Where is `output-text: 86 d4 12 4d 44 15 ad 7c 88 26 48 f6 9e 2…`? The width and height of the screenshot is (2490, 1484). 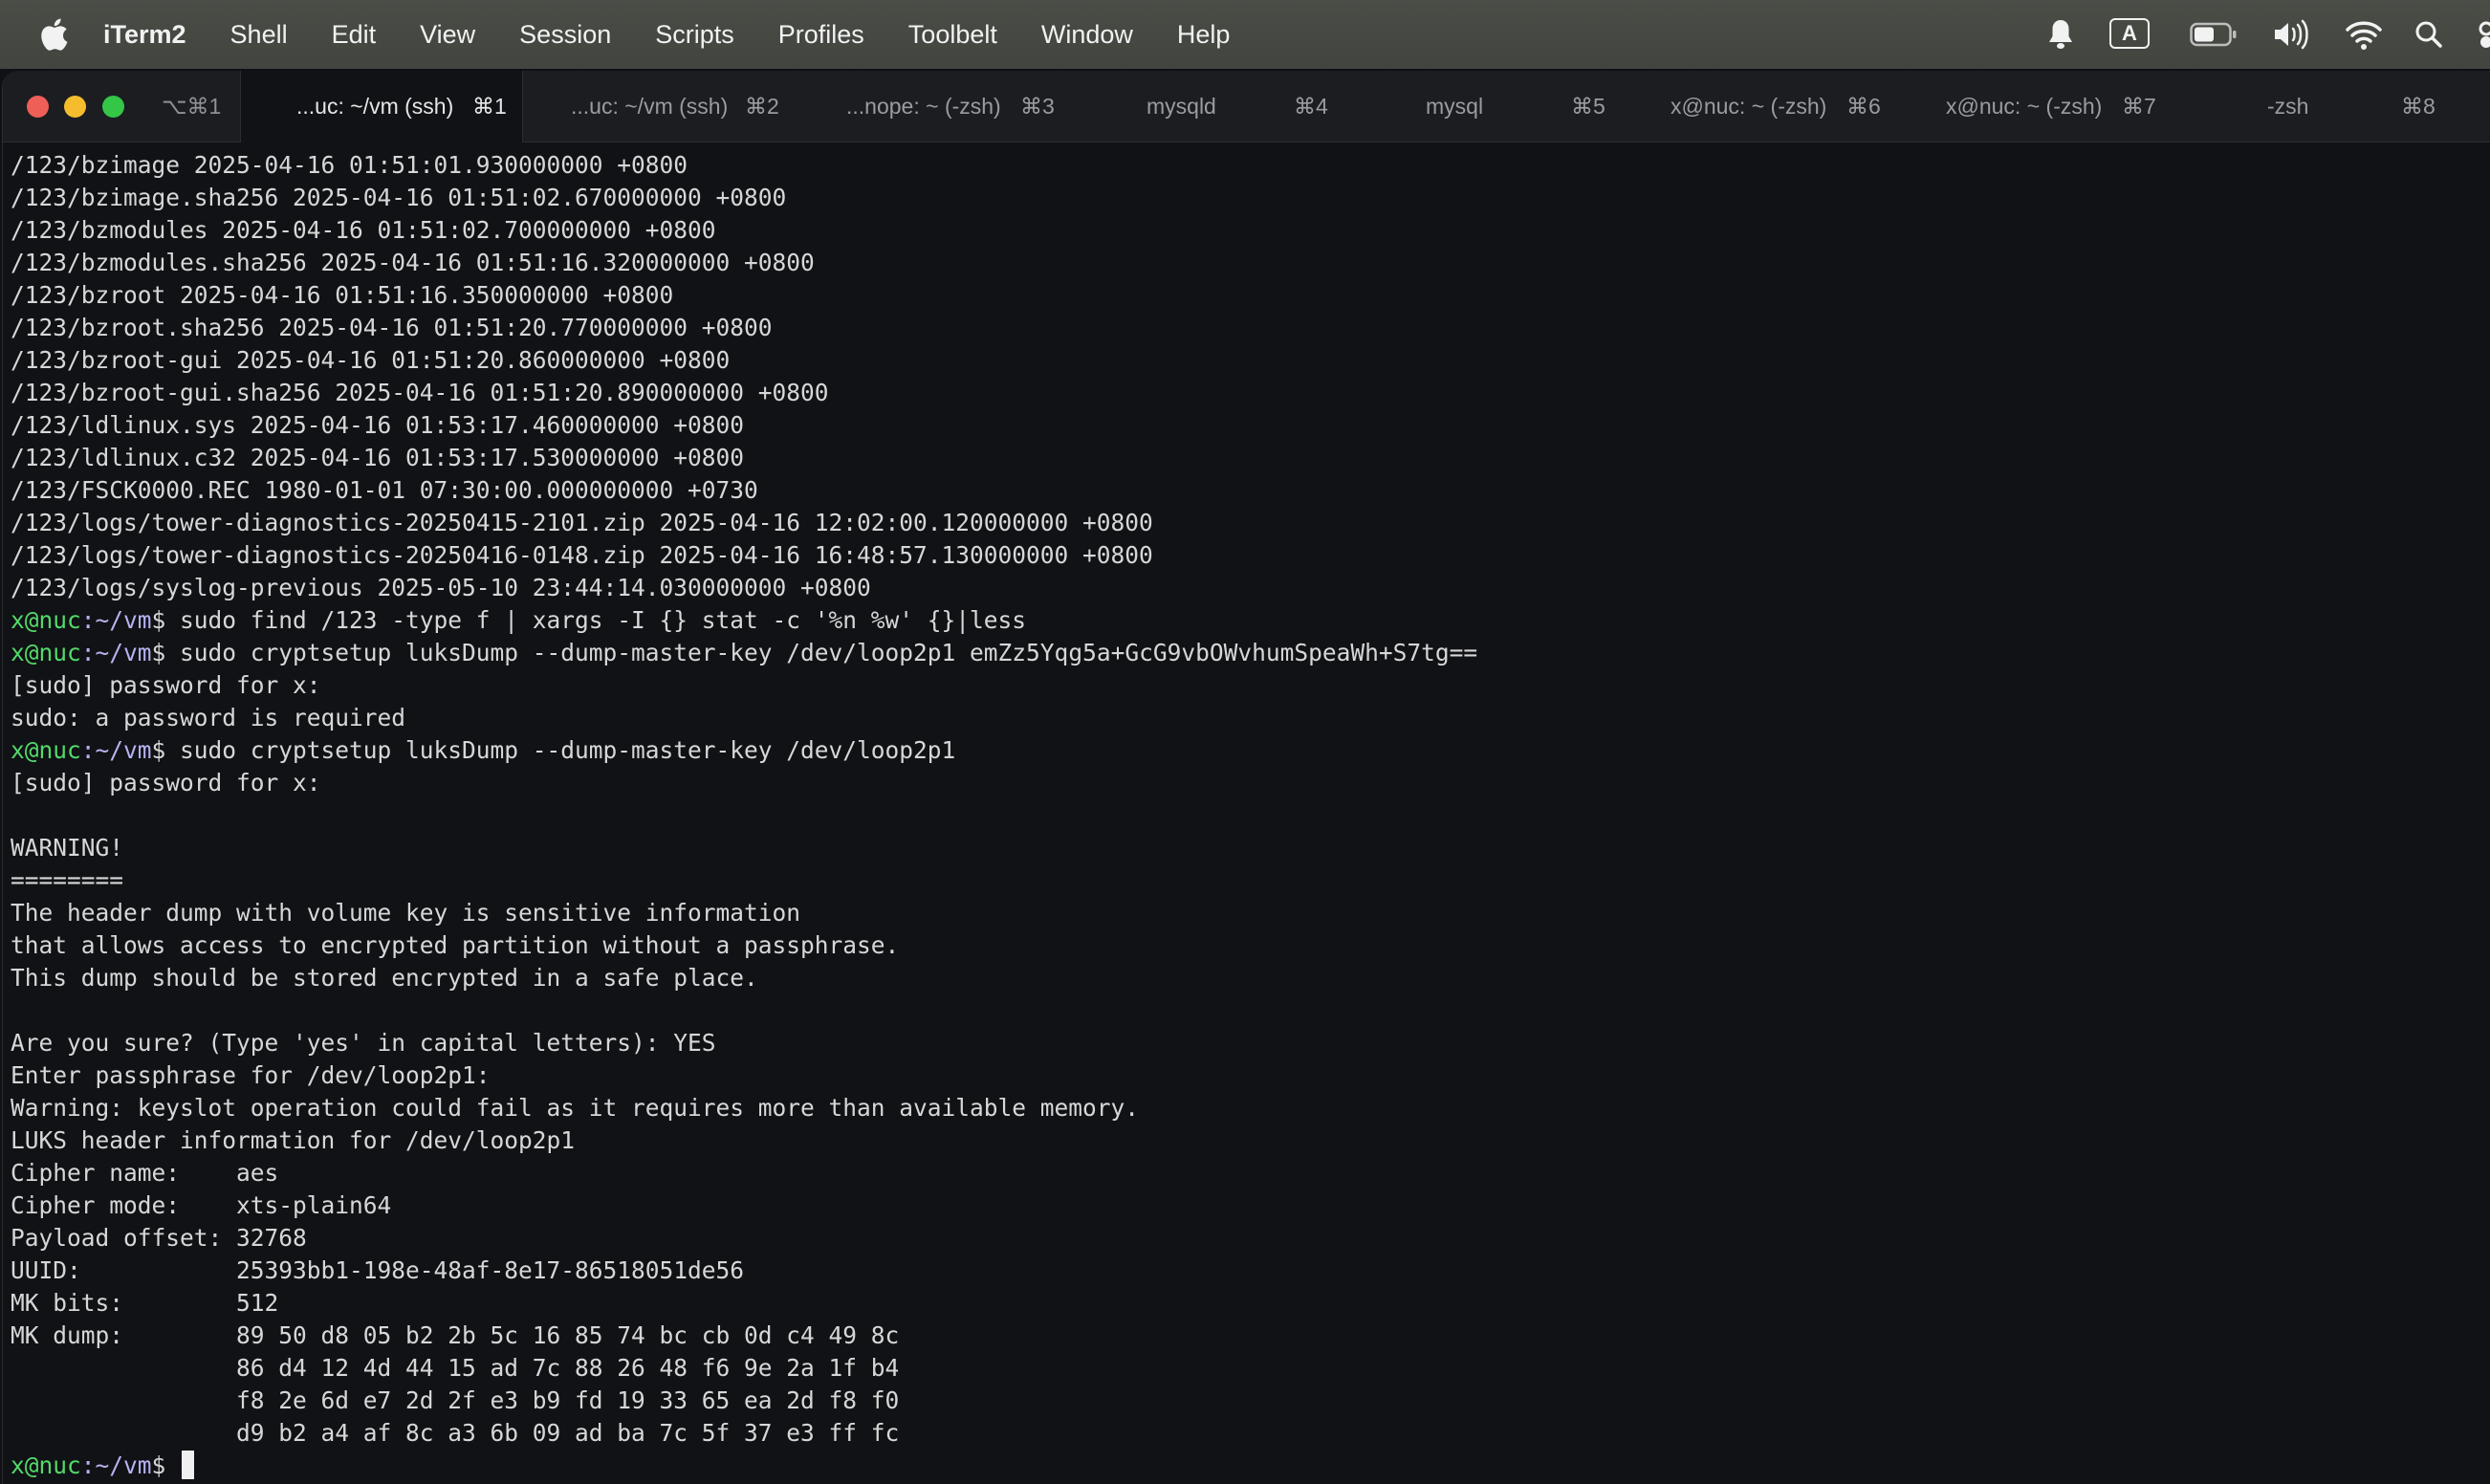 output-text: 86 d4 12 4d 44 15 ad 7c 88 26 48 f6 9e 2… is located at coordinates (456, 1368).